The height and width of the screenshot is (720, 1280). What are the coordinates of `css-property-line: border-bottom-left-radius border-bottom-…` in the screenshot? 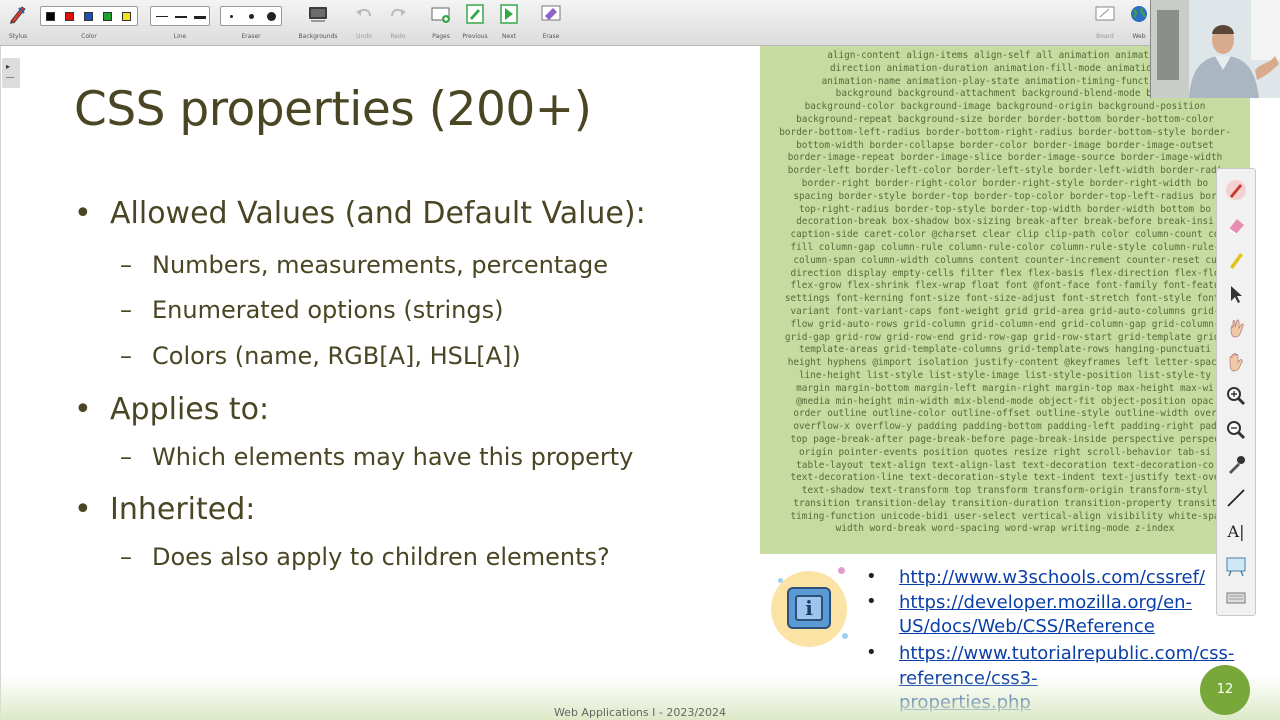 It's located at (1005, 132).